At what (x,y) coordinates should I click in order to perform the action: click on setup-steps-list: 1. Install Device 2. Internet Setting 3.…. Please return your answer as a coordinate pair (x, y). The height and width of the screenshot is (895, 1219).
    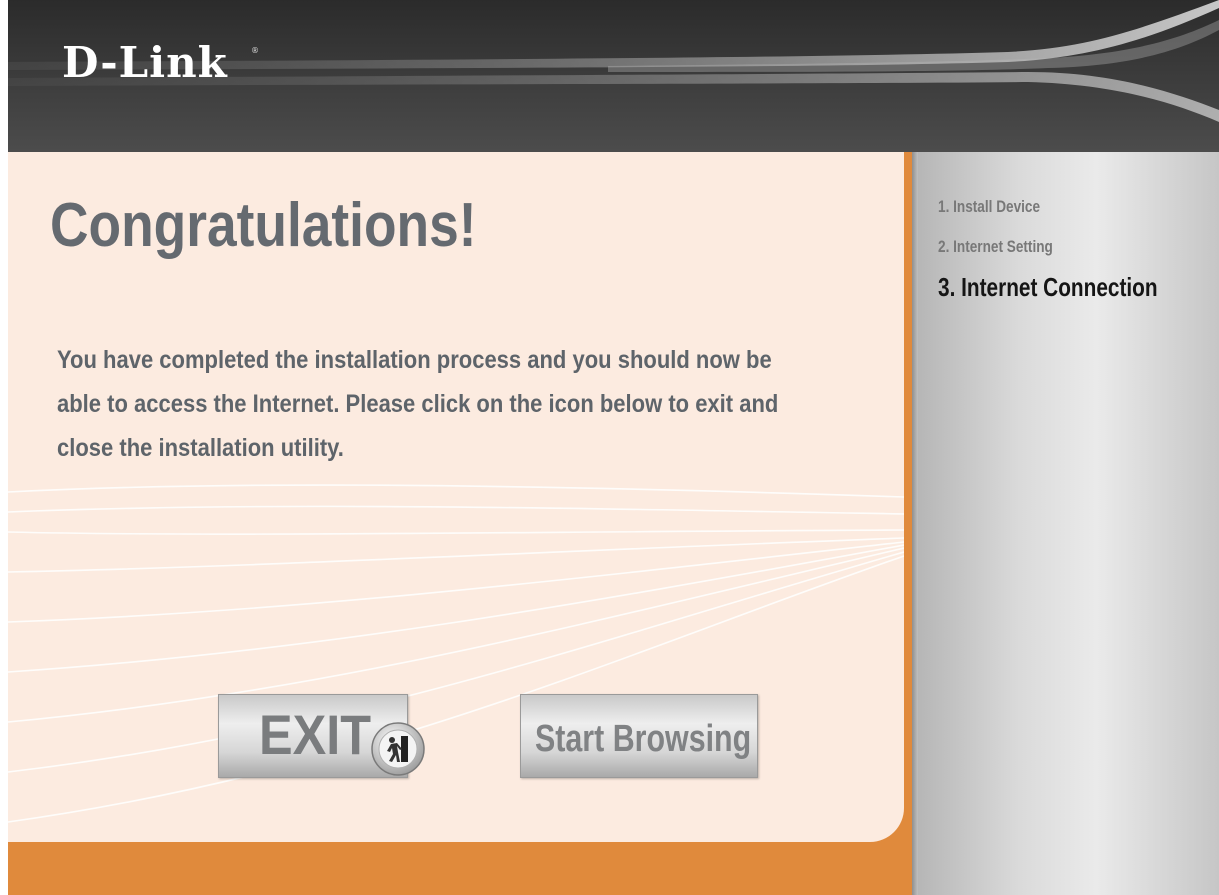
    Looking at the image, I should click on (1075, 249).